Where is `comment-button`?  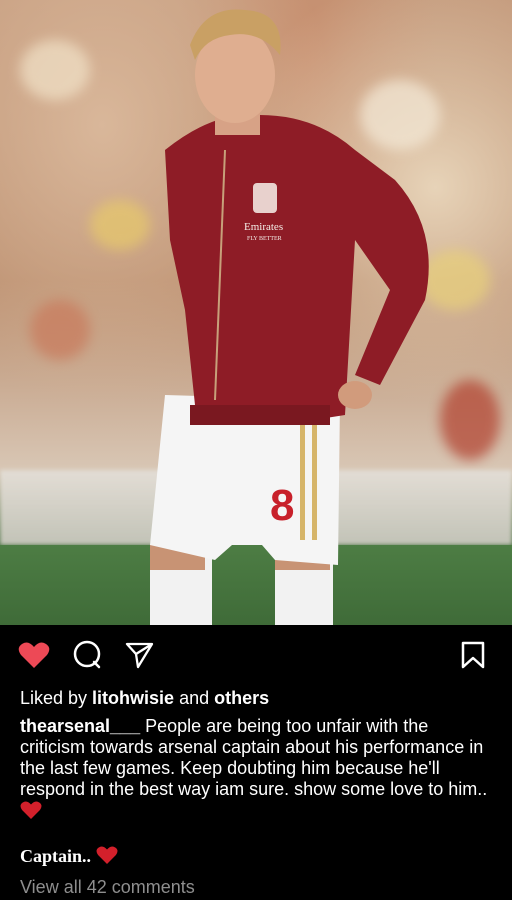 comment-button is located at coordinates (87, 655).